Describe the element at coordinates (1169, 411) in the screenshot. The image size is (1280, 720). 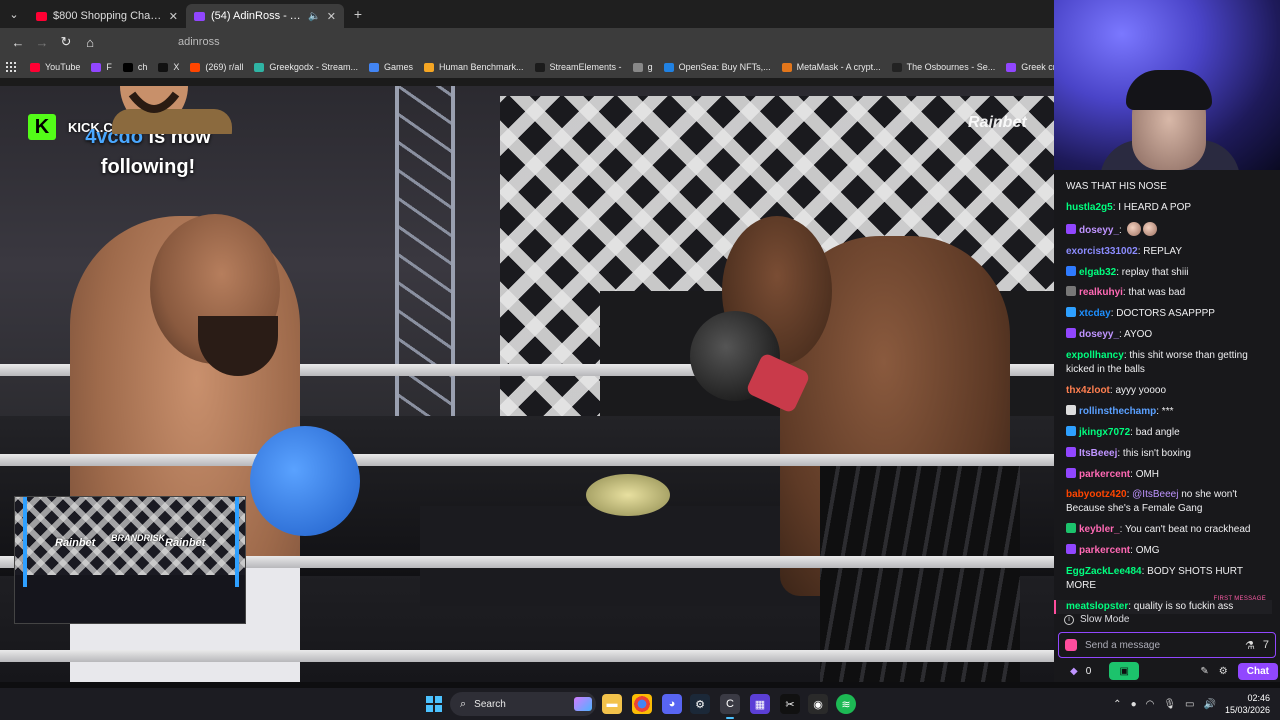
I see `chat-message: rollinsthechamp: ***` at that location.